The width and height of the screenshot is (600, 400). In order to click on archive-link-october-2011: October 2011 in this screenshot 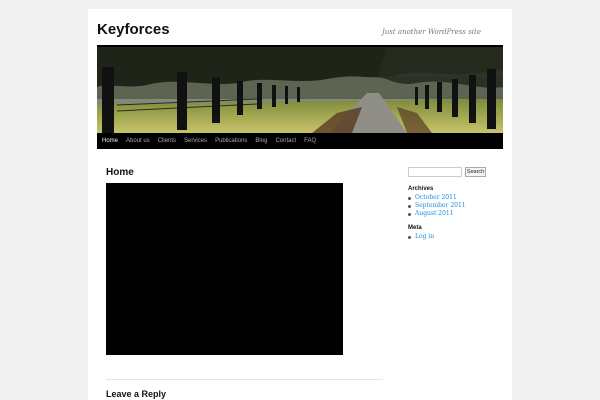, I will do `click(436, 198)`.